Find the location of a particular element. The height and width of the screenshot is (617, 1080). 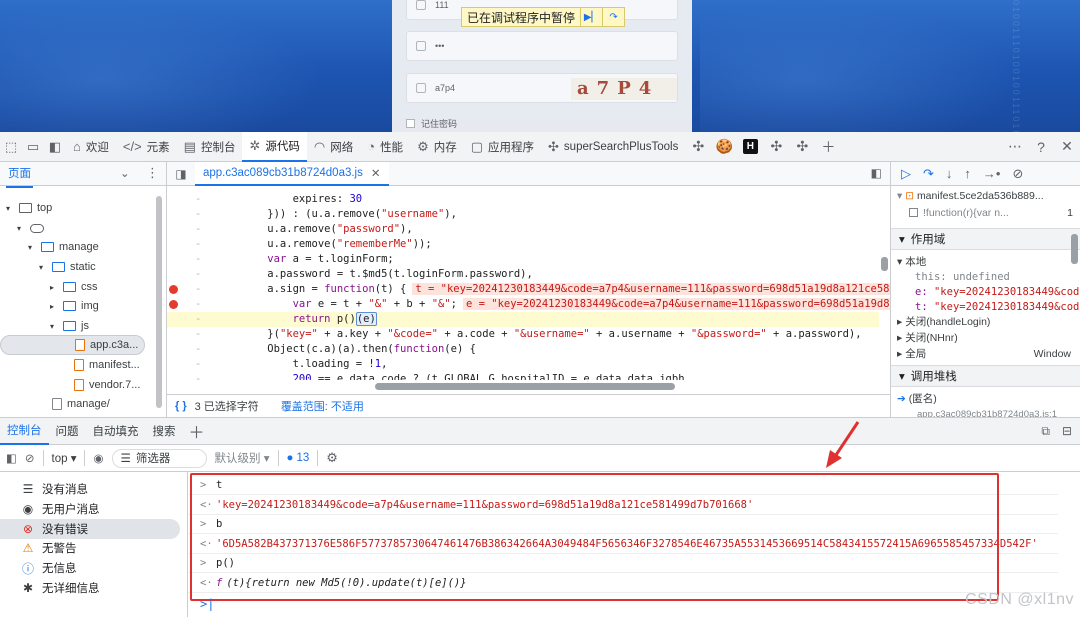

tab-page: 页面 is located at coordinates (19, 174).